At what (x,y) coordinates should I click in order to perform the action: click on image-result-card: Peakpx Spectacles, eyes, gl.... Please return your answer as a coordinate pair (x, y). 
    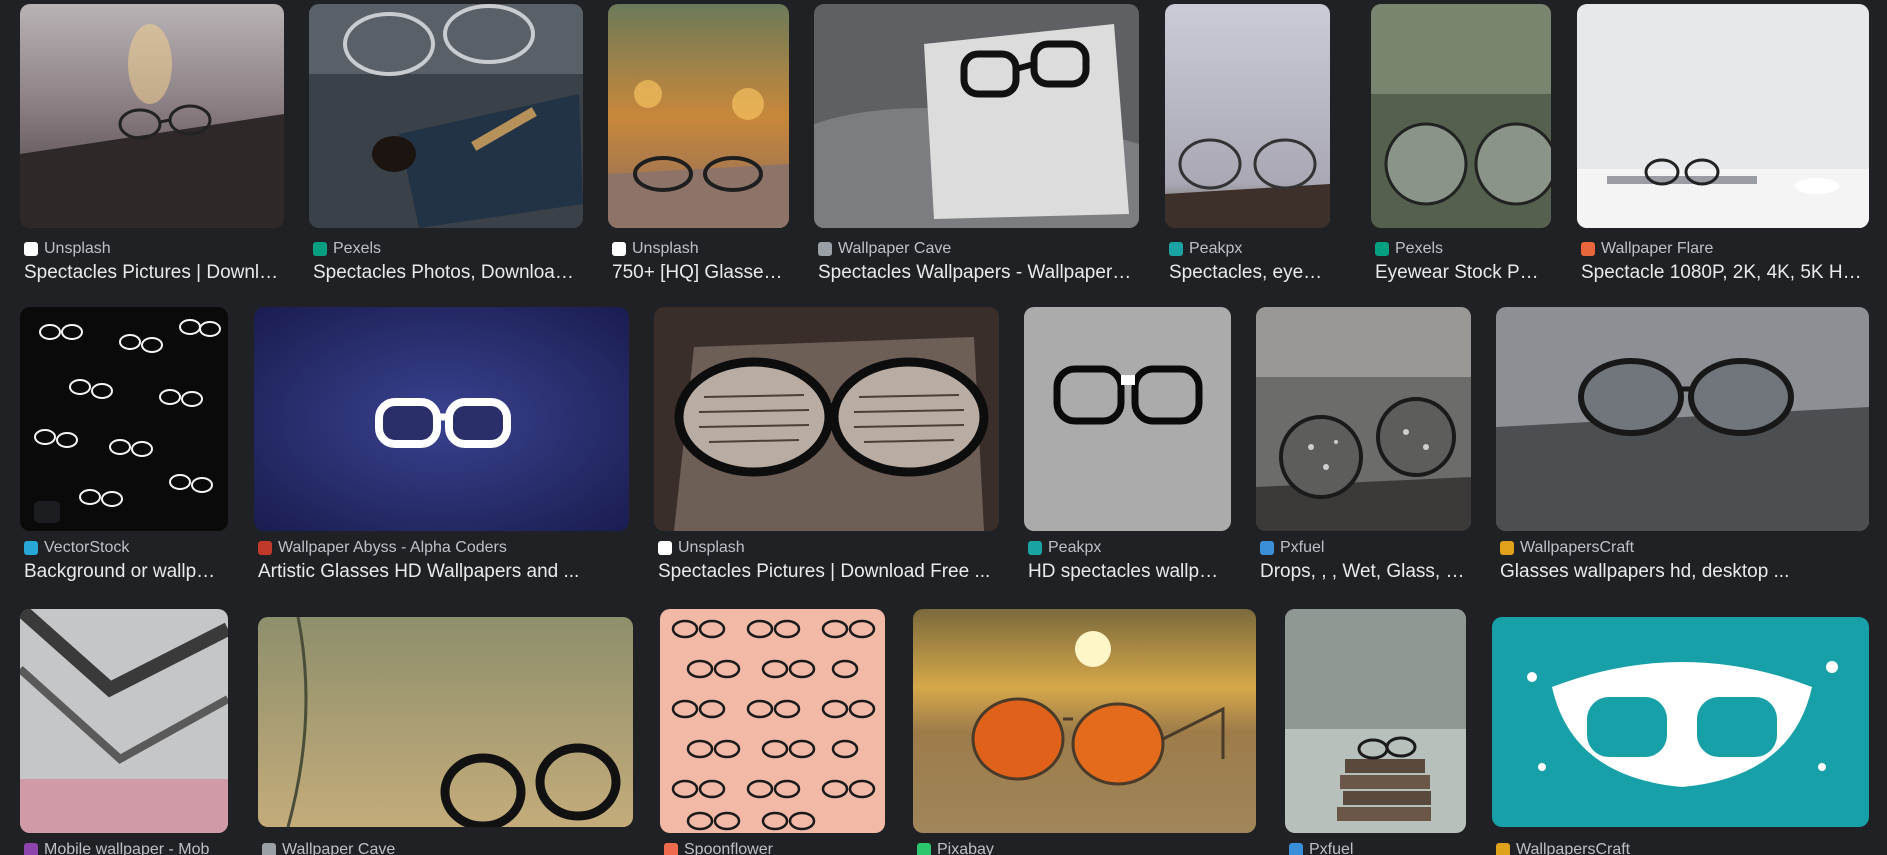
    Looking at the image, I should click on (1247, 144).